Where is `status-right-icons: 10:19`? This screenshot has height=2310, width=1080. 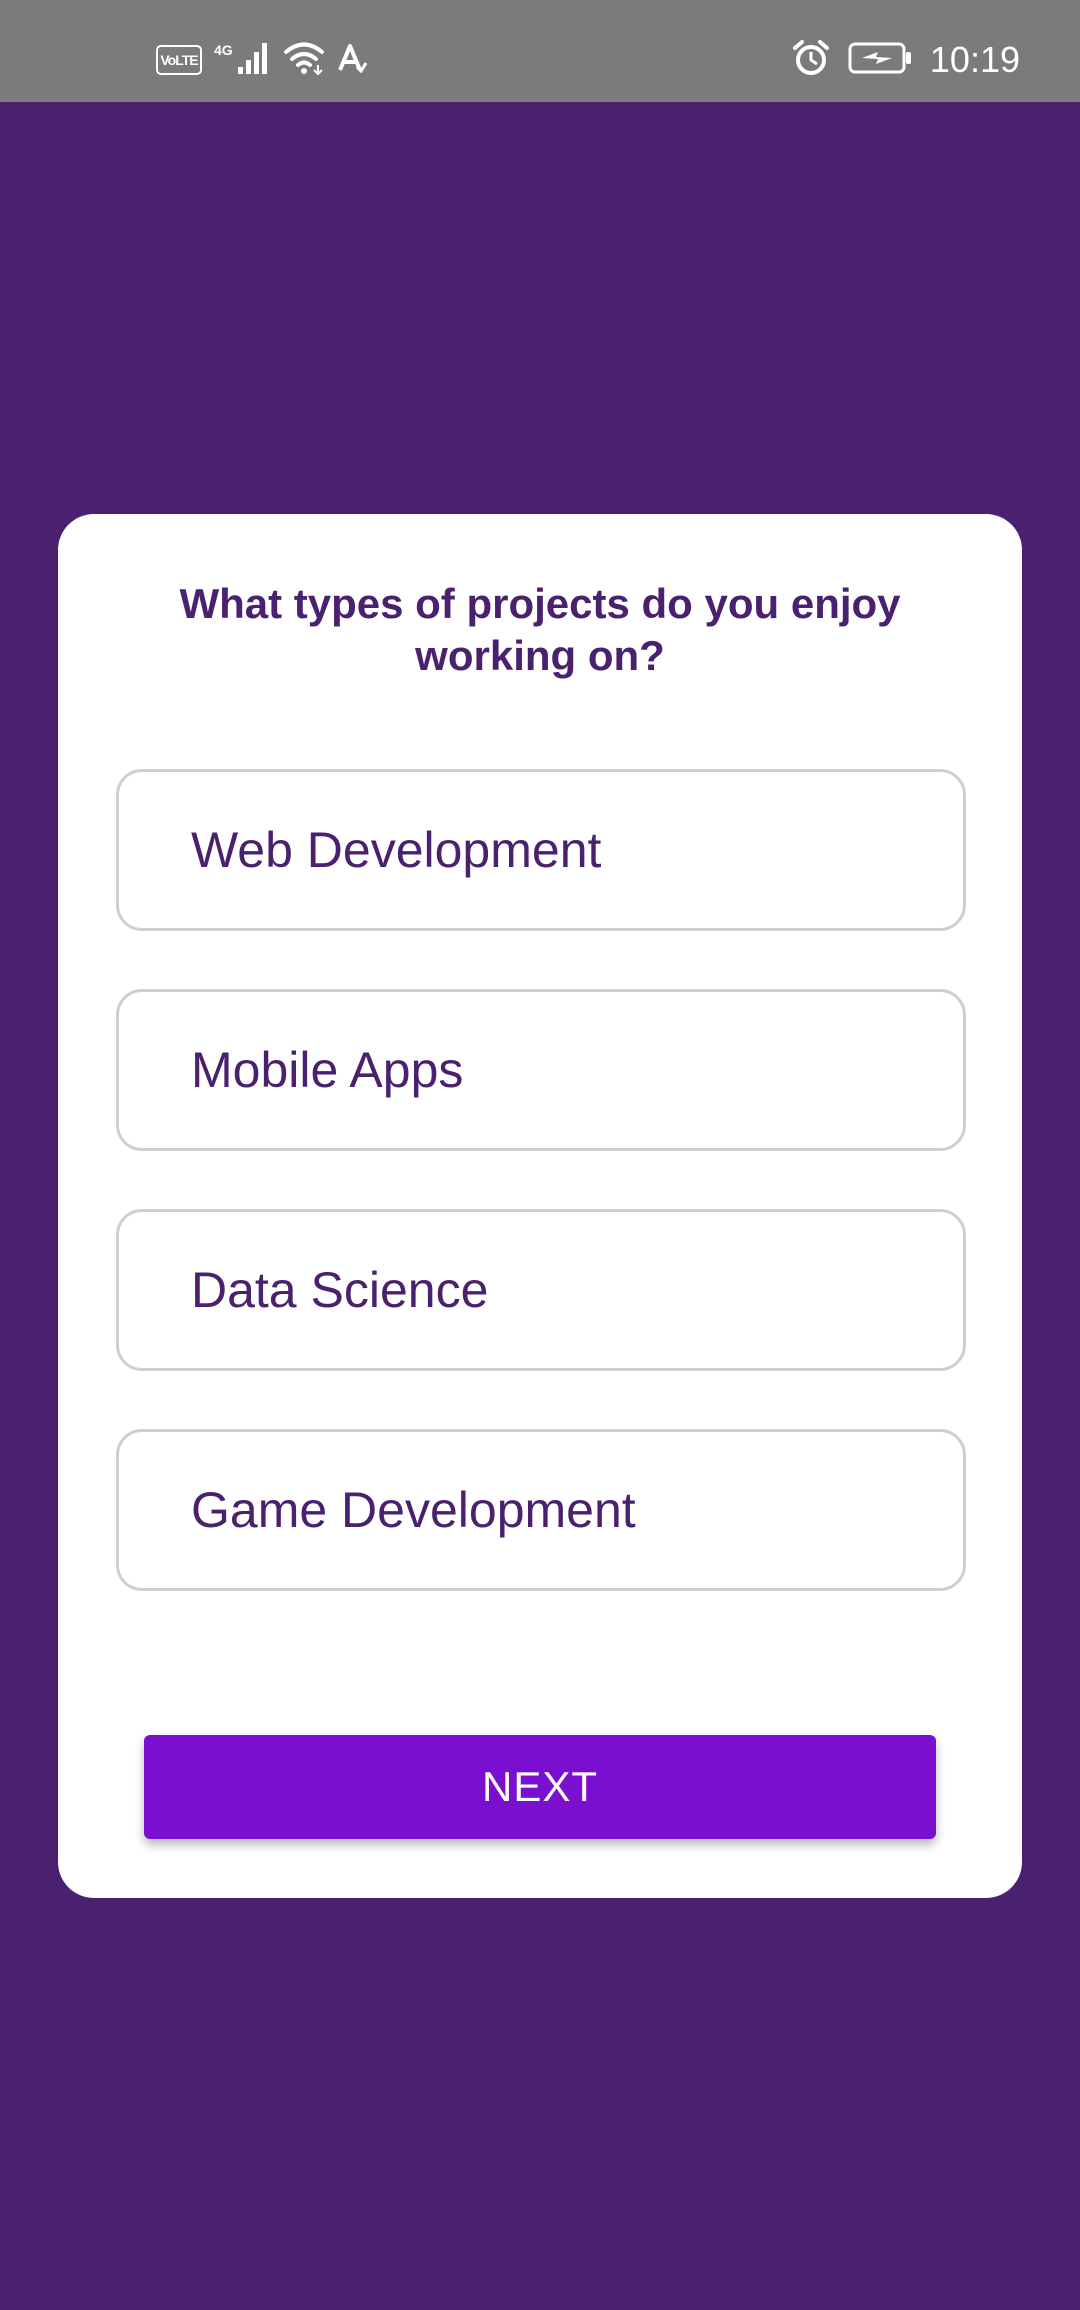 status-right-icons: 10:19 is located at coordinates (906, 60).